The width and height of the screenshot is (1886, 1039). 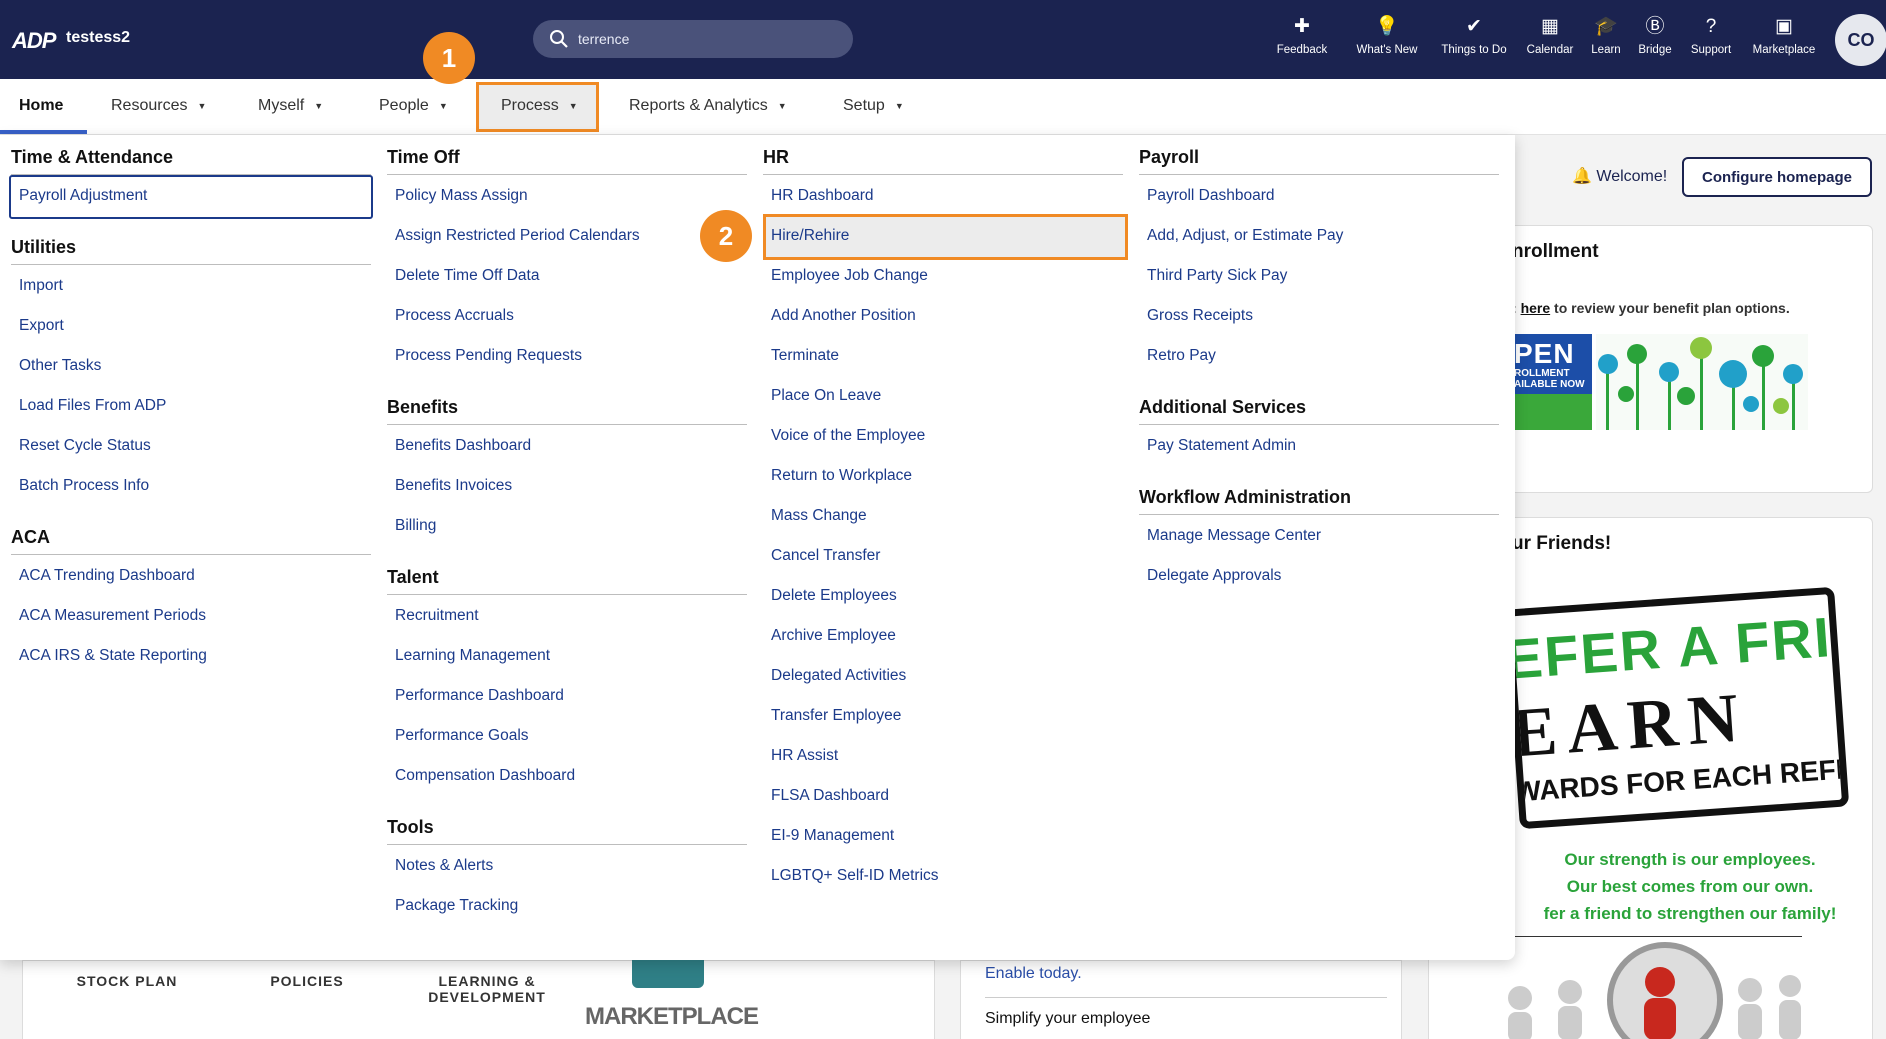 I want to click on policies-link: POLICIES, so click(x=307, y=981).